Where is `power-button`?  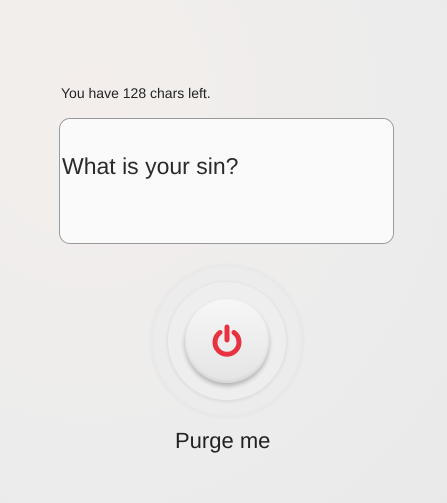
power-button is located at coordinates (227, 341).